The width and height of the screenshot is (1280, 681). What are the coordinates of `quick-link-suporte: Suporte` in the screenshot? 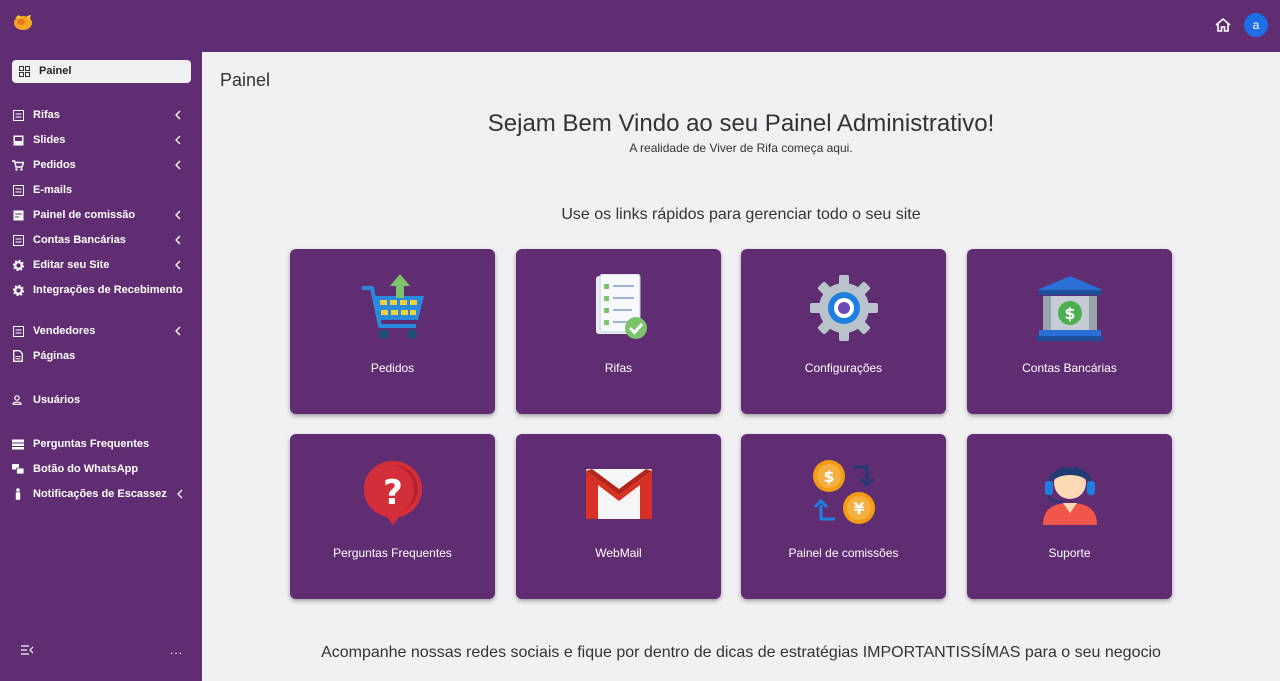 It's located at (1069, 516).